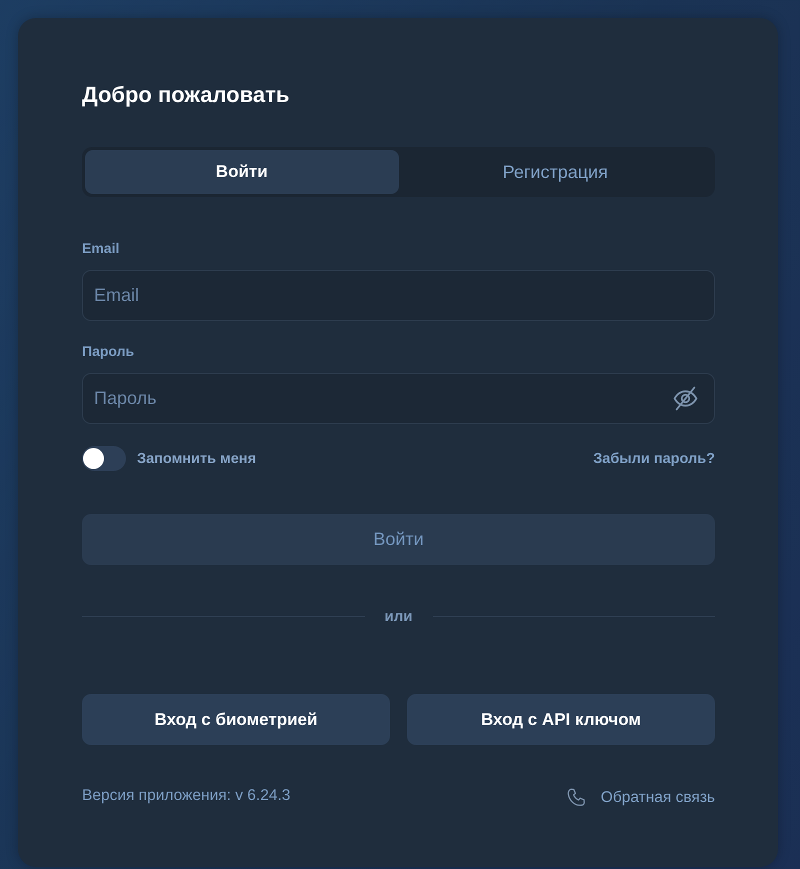 This screenshot has width=800, height=869. What do you see at coordinates (108, 351) in the screenshot?
I see `field-label: Пароль` at bounding box center [108, 351].